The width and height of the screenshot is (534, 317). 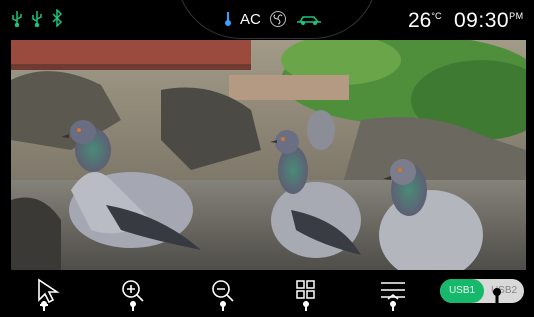 I want to click on touch-hand-icon, so click(x=497, y=295).